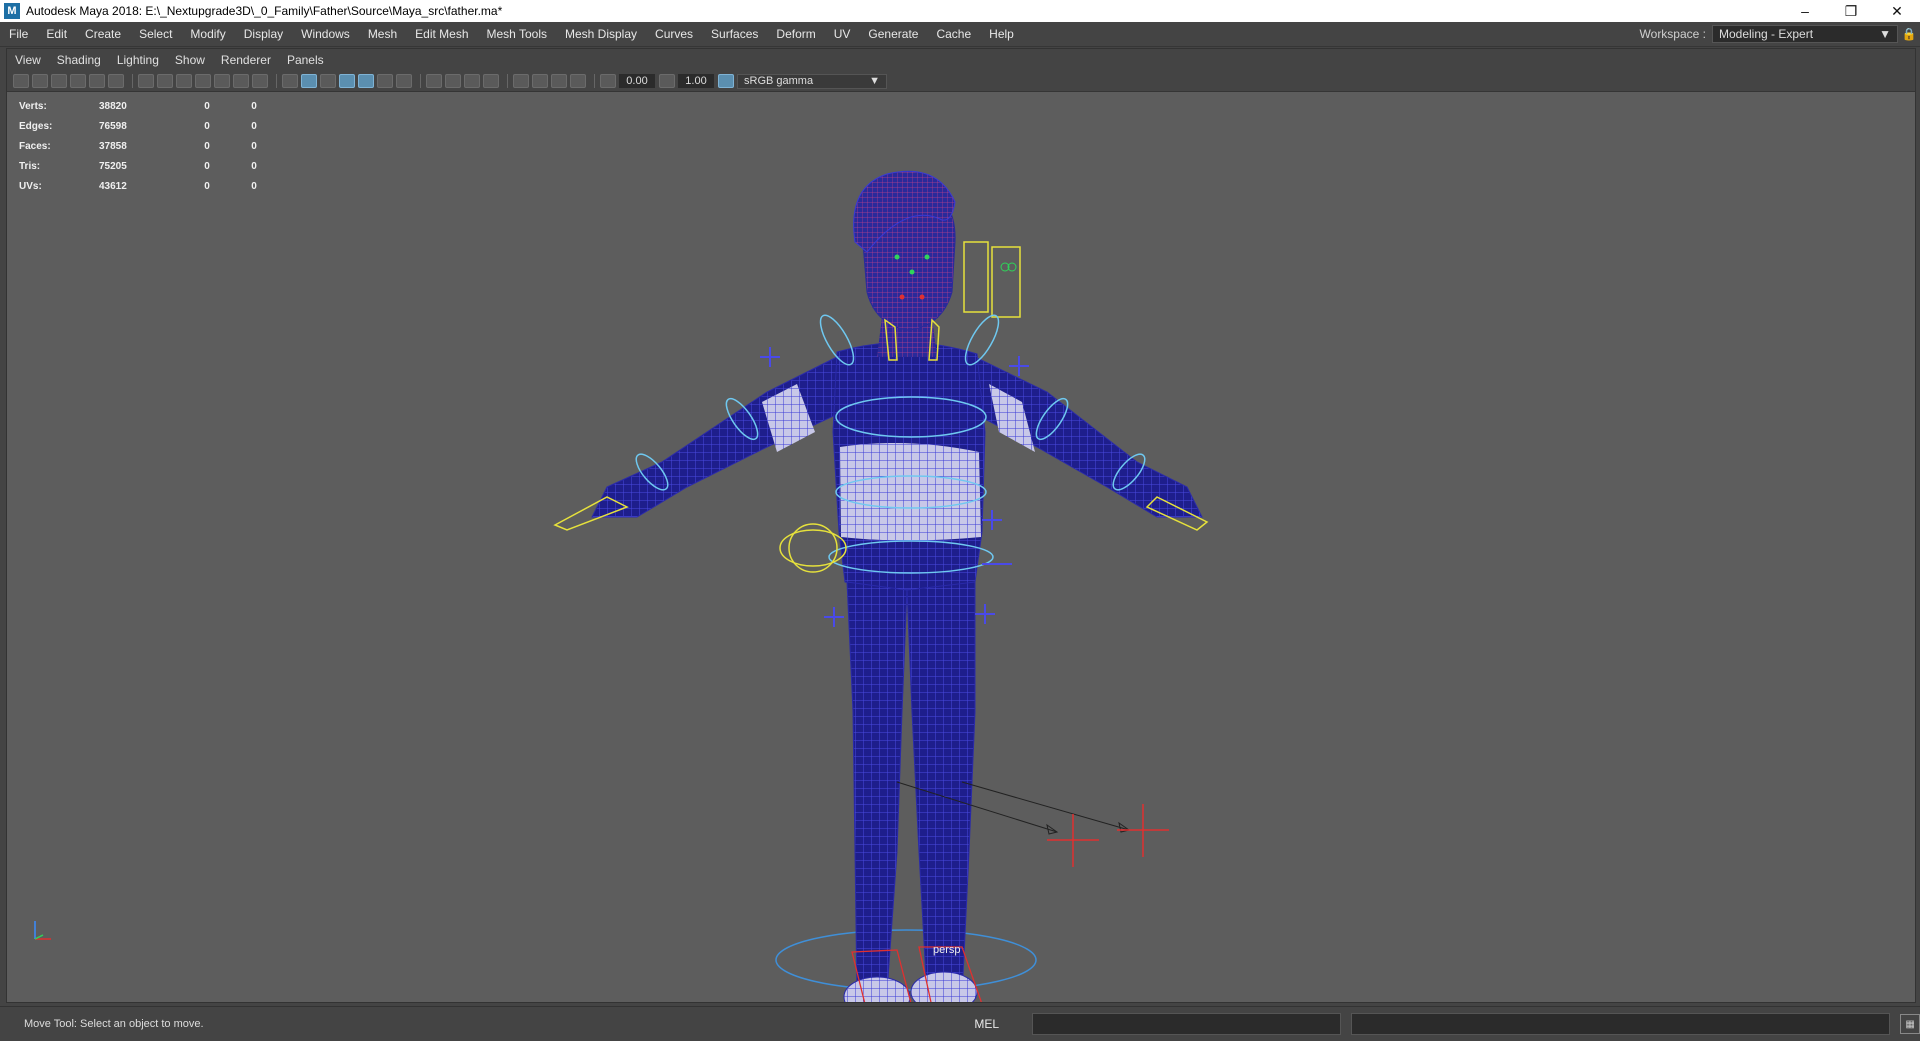 This screenshot has height=1041, width=1920. What do you see at coordinates (207, 34) in the screenshot?
I see `menu-modify: Modify` at bounding box center [207, 34].